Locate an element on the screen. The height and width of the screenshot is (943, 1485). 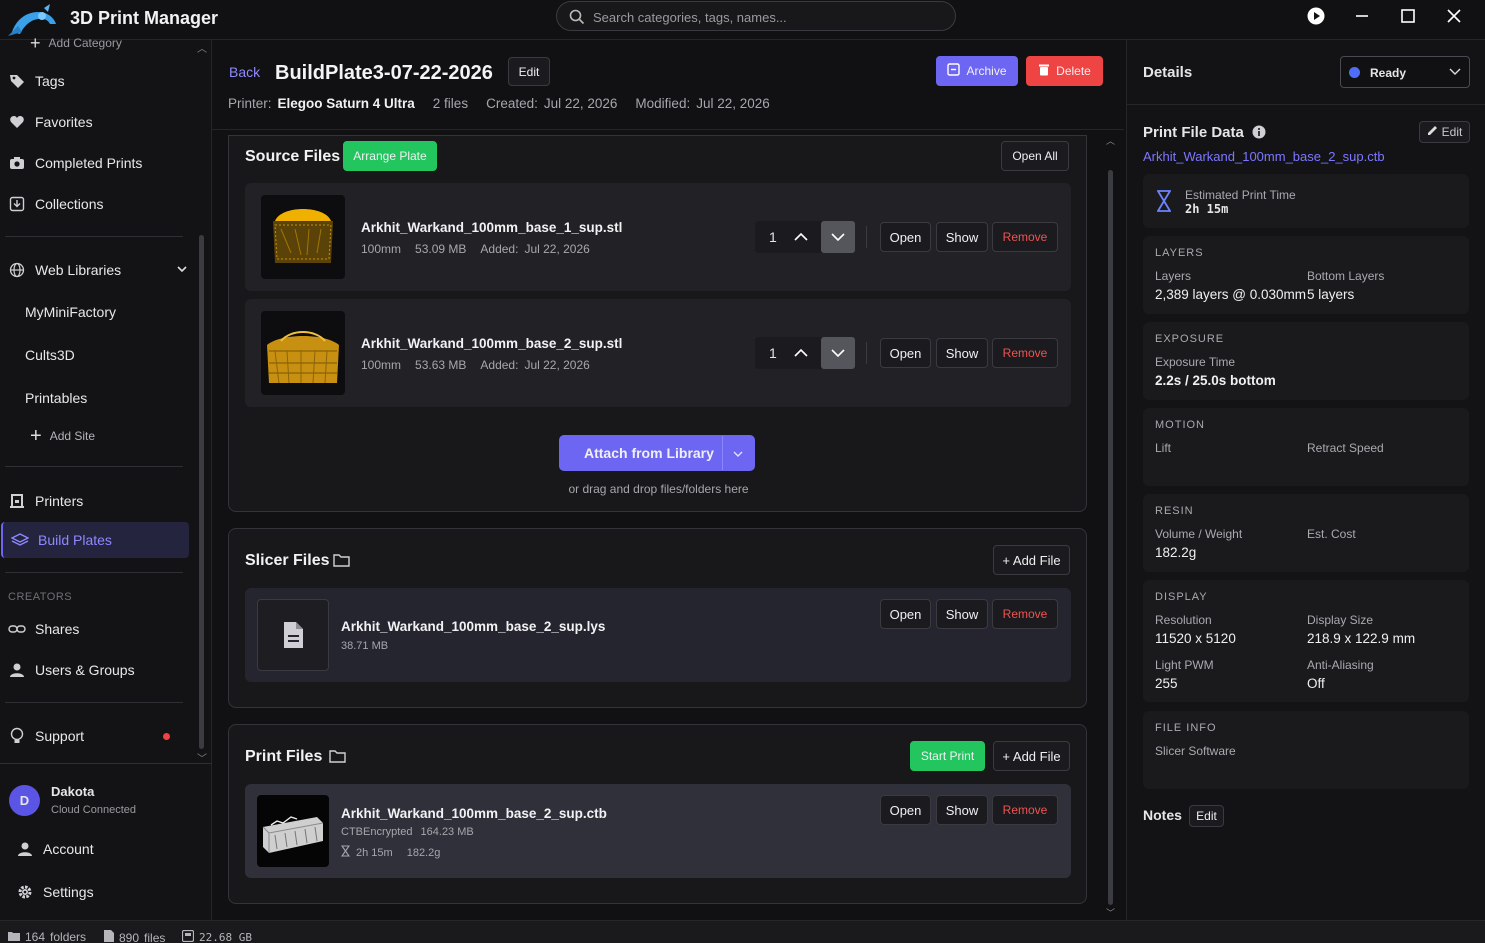
sidebar-item-web-libraries: Web Libraries is located at coordinates (95, 270).